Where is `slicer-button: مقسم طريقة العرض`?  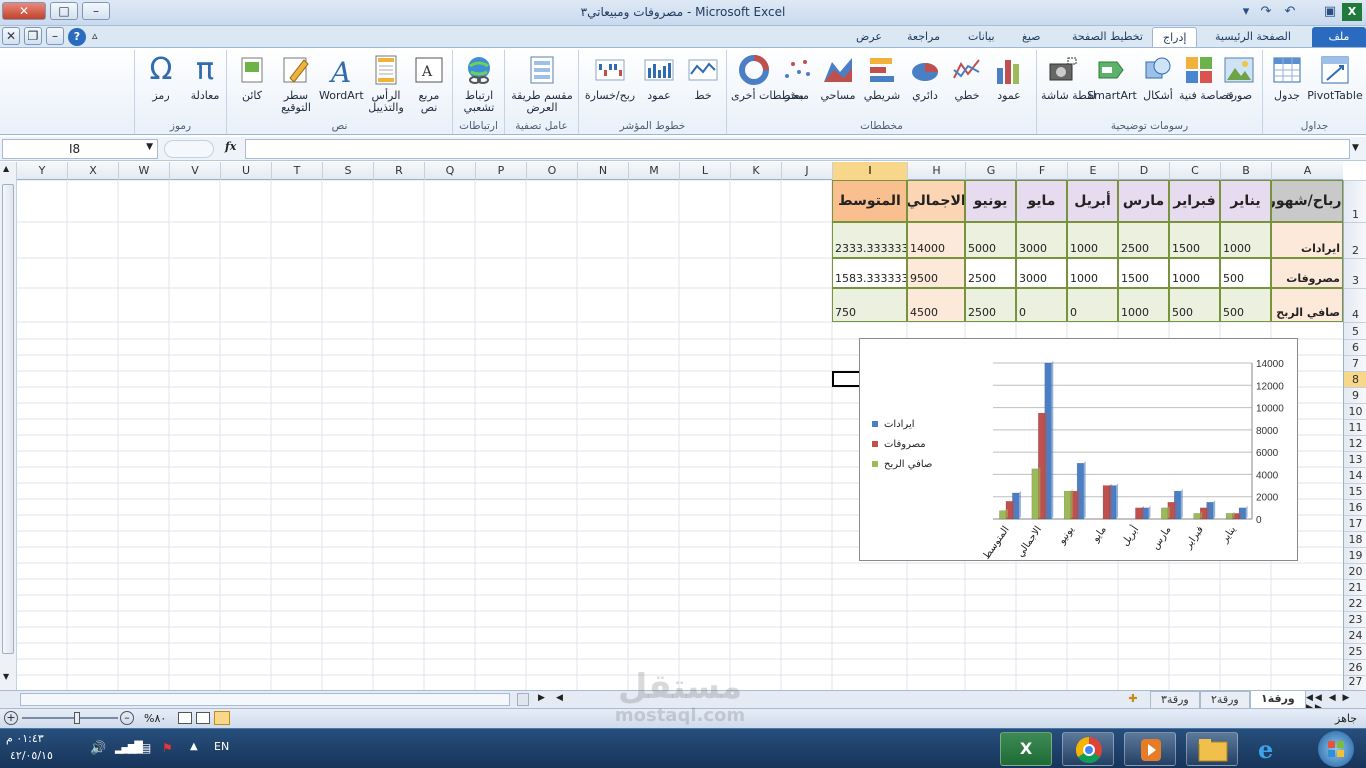 slicer-button: مقسم طريقة العرض is located at coordinates (542, 83).